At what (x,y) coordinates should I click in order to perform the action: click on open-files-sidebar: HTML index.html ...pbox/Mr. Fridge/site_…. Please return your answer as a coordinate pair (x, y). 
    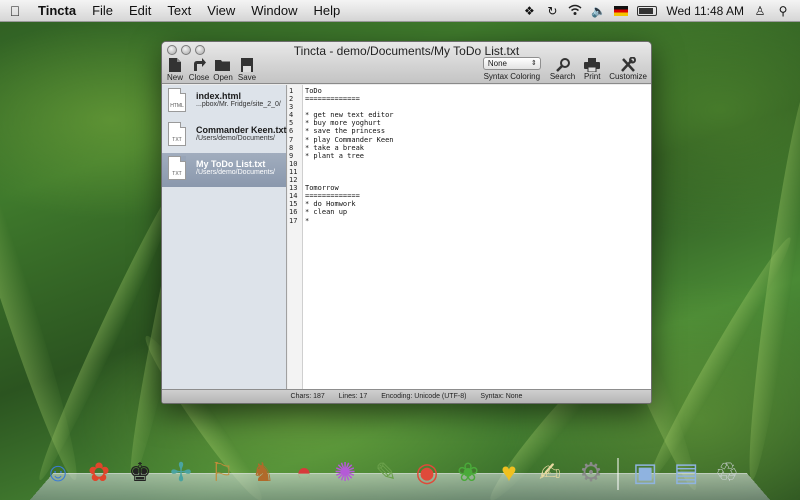
    Looking at the image, I should click on (224, 237).